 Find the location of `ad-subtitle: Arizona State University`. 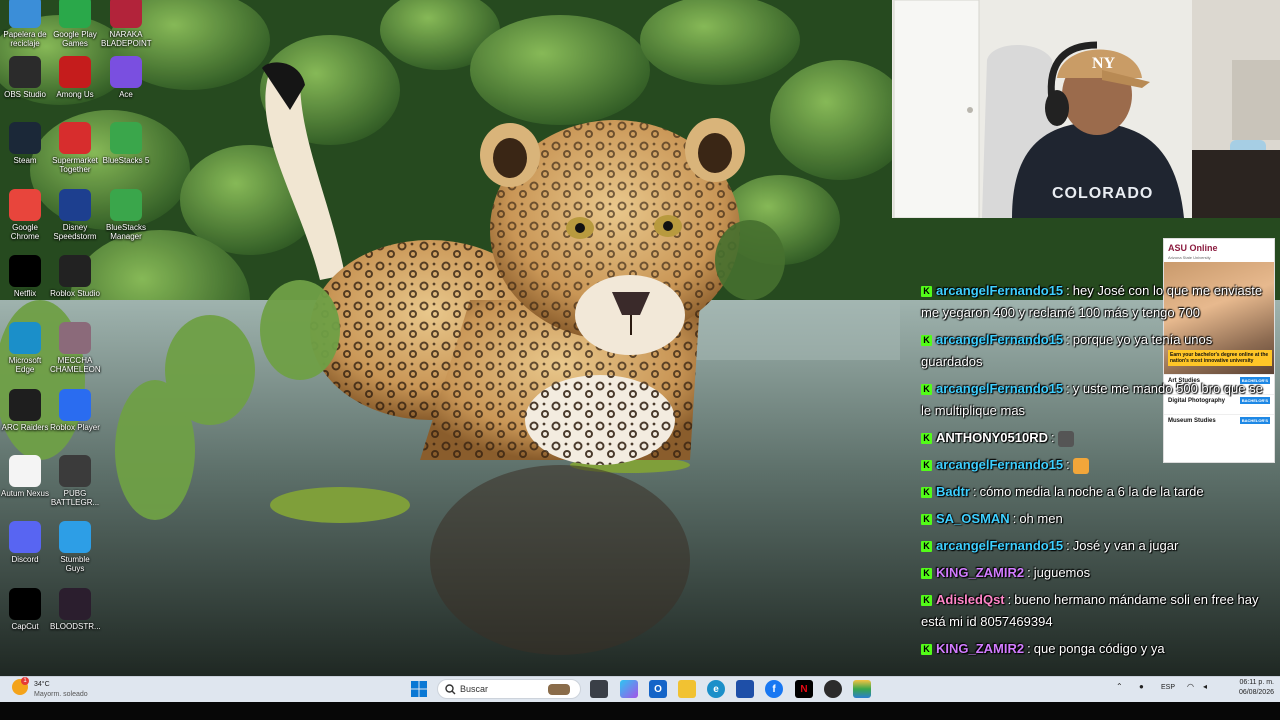

ad-subtitle: Arizona State University is located at coordinates (1189, 257).